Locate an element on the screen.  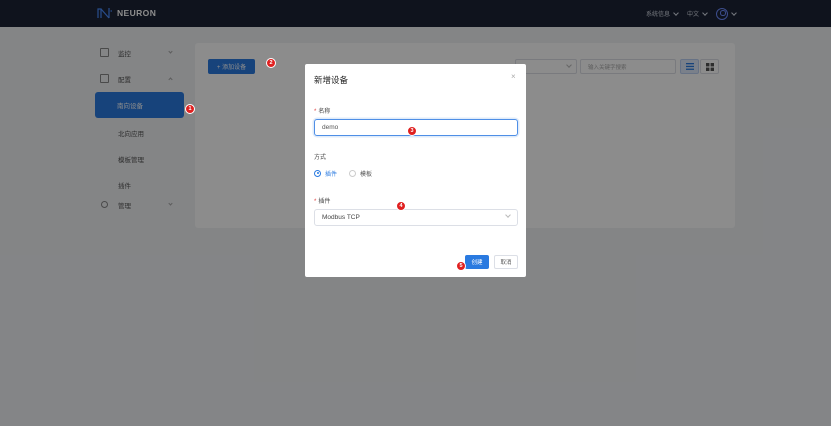
radio-template-label: 模板 is located at coordinates (366, 173).